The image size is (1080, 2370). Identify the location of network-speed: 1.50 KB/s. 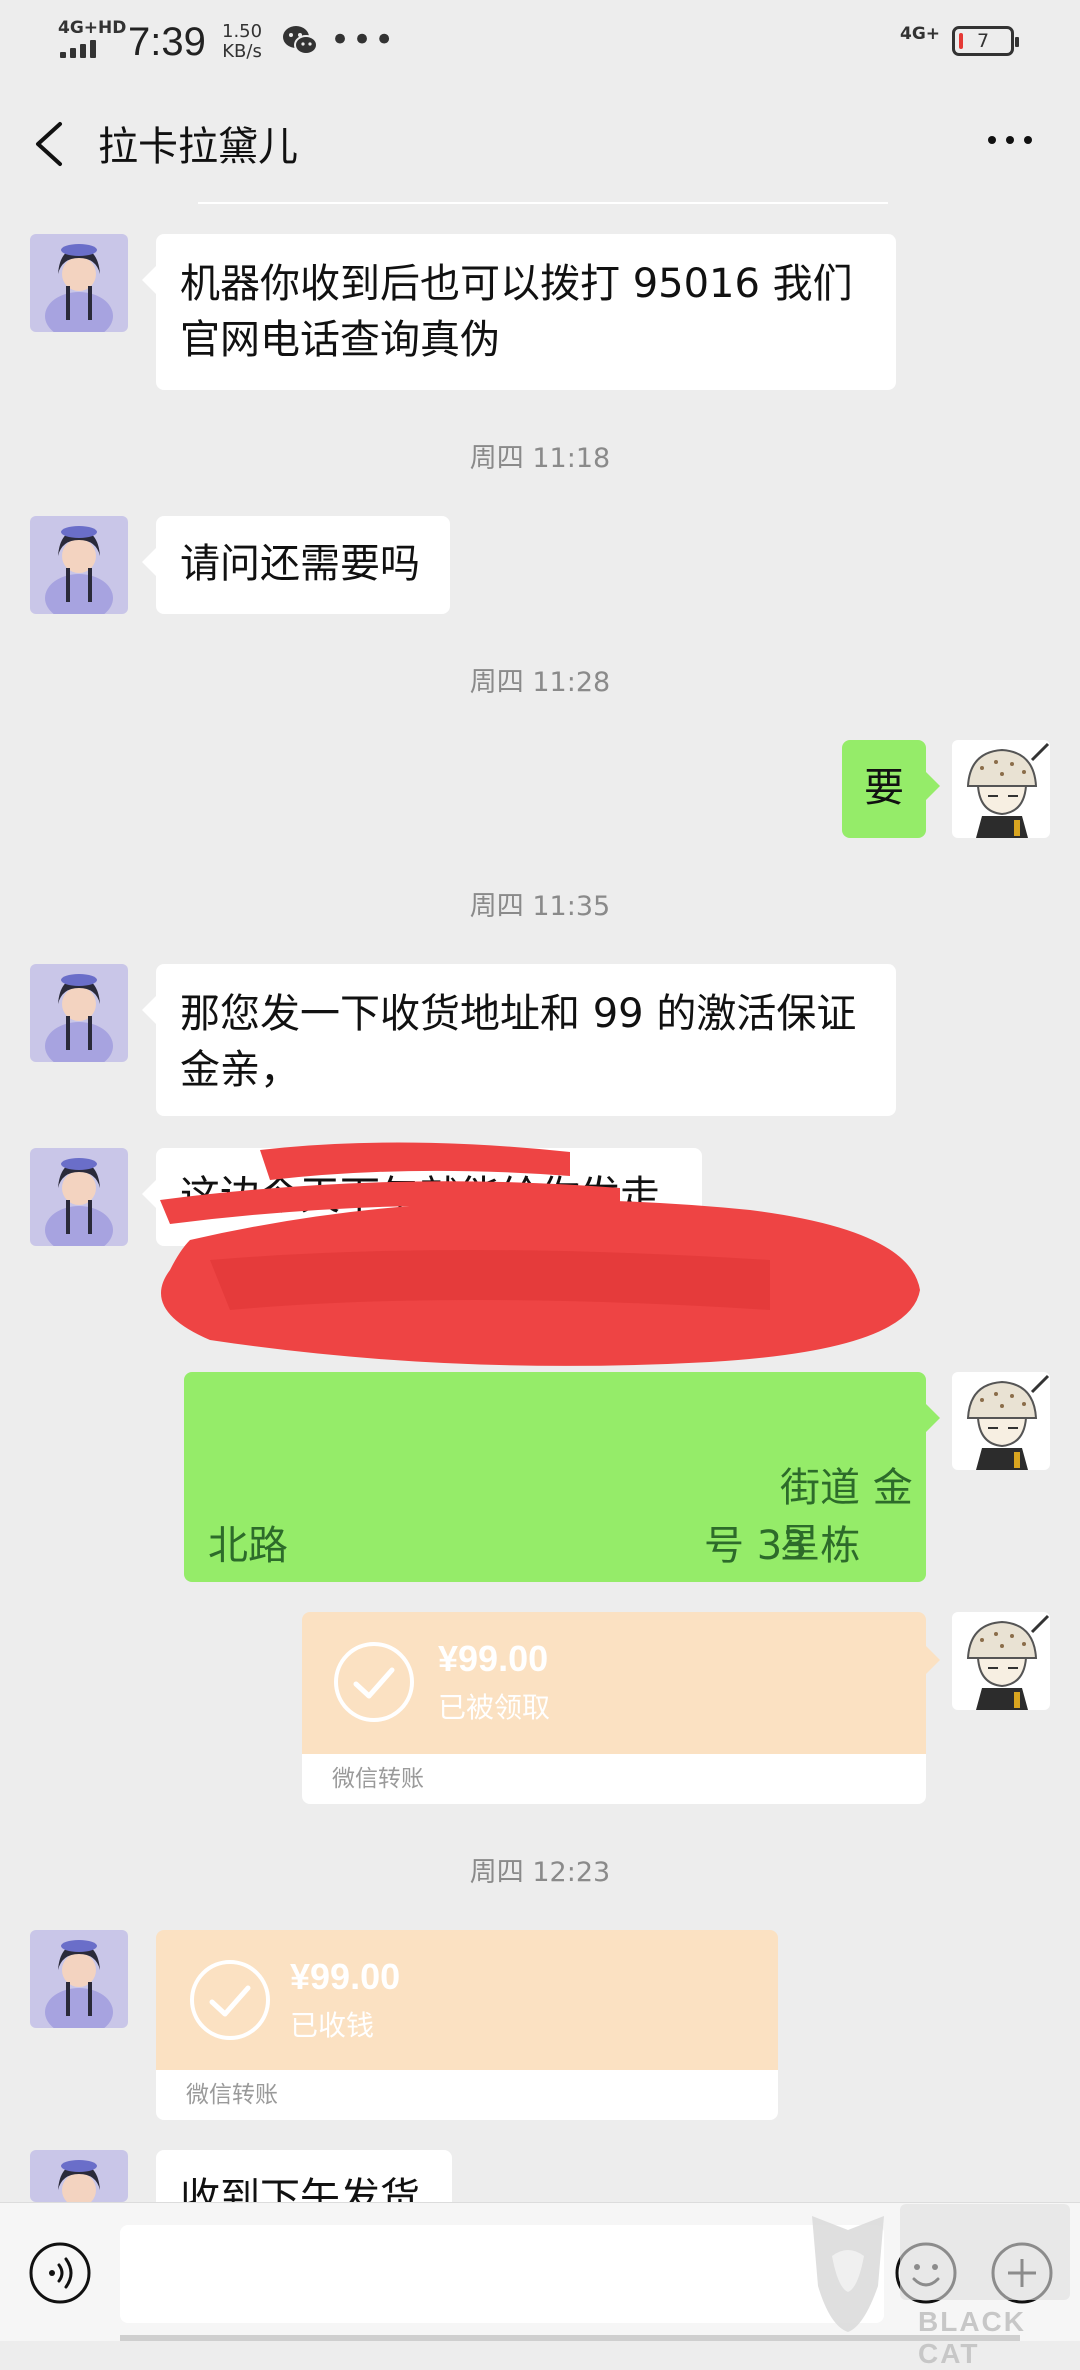
(242, 42).